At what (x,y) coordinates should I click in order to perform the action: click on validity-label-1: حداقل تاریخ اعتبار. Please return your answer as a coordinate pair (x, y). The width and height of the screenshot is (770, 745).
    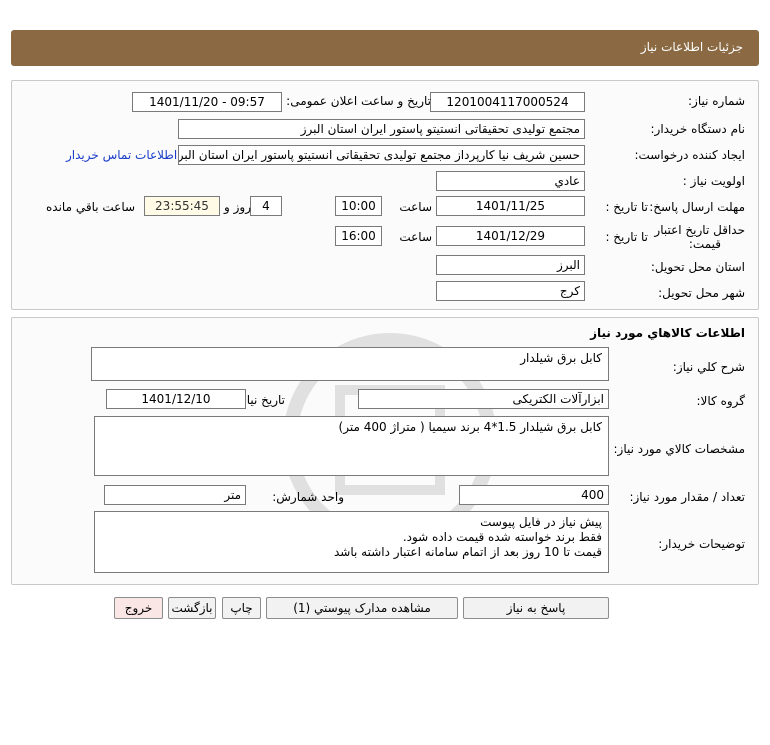
    Looking at the image, I should click on (699, 230).